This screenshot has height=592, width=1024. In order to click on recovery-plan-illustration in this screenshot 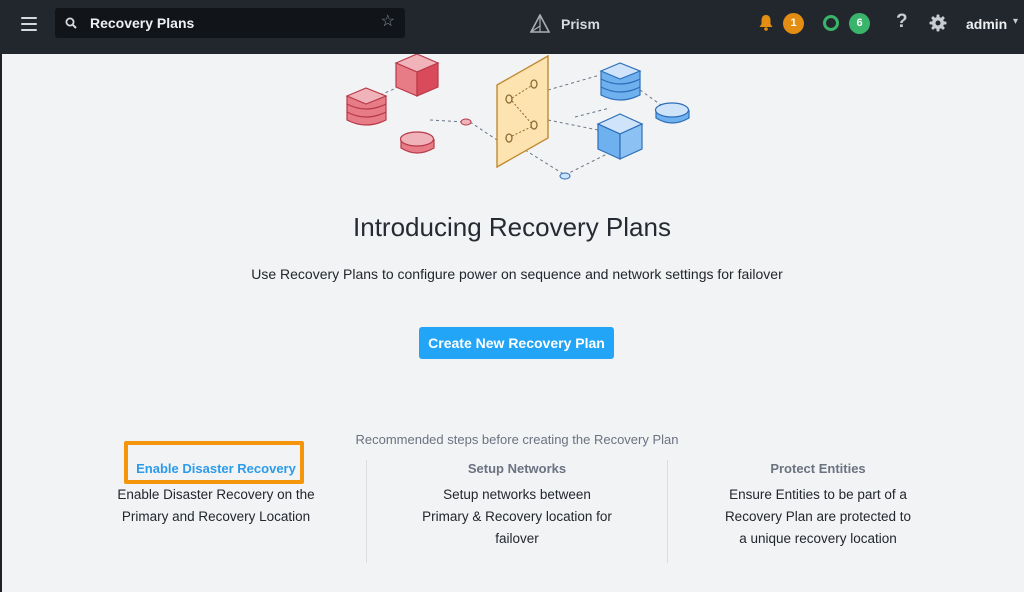, I will do `click(517, 117)`.